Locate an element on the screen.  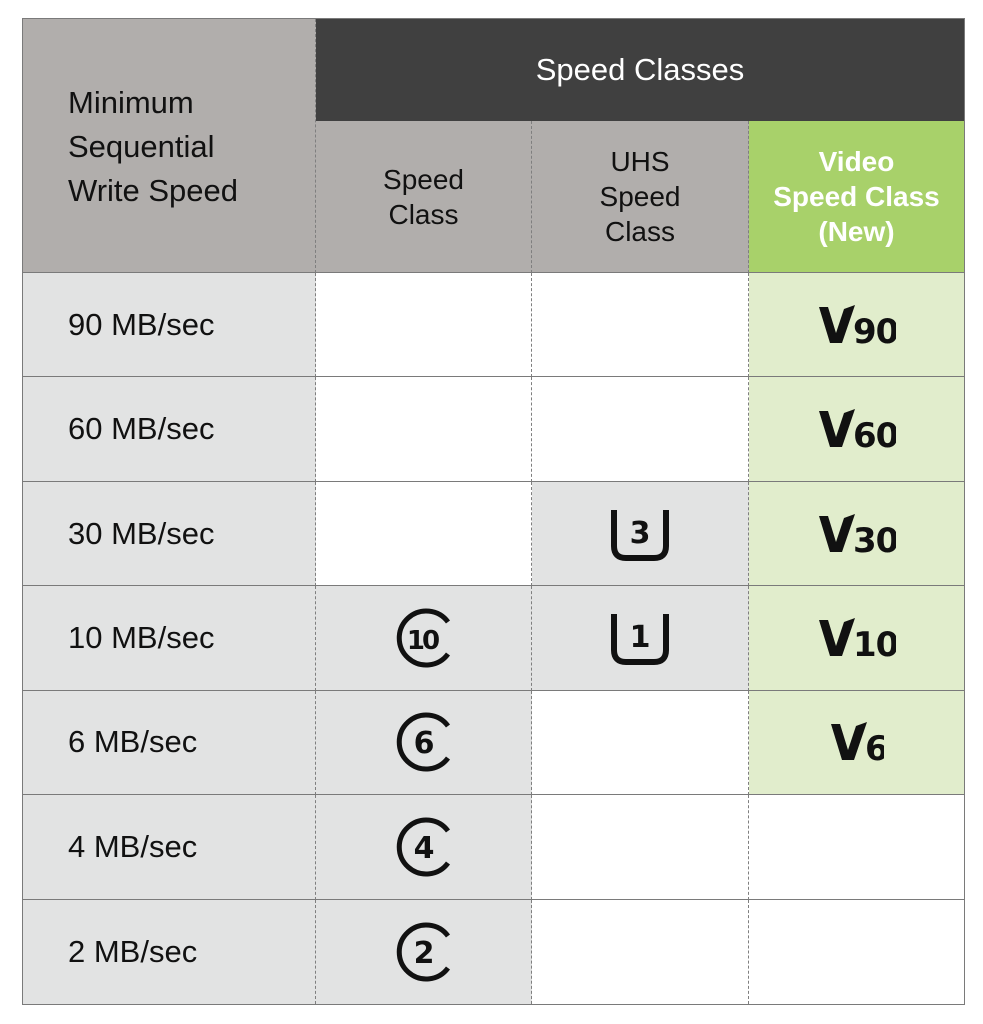
video-v90-icon: 90 is located at coordinates (857, 325).